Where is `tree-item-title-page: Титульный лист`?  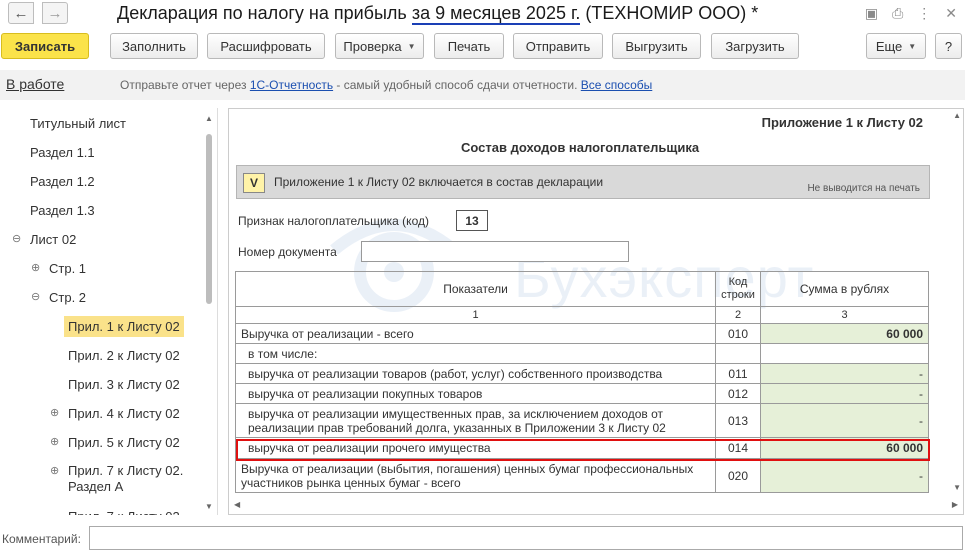
tree-item-title-page: Титульный лист is located at coordinates (121, 123).